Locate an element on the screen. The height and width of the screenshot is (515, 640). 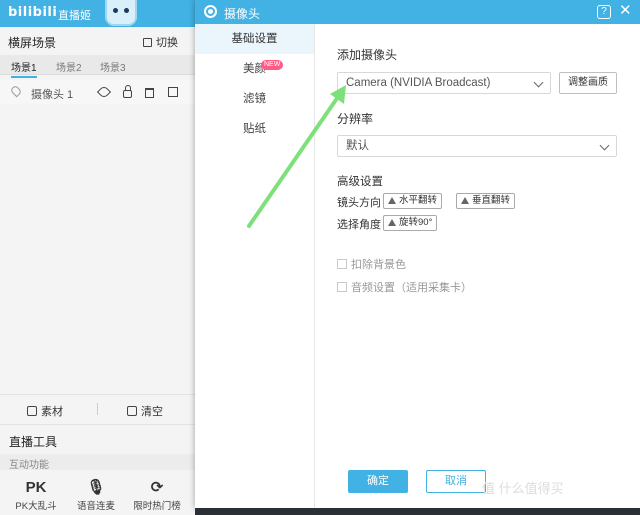
microphone-icon: 🎙 is located at coordinates (96, 487).